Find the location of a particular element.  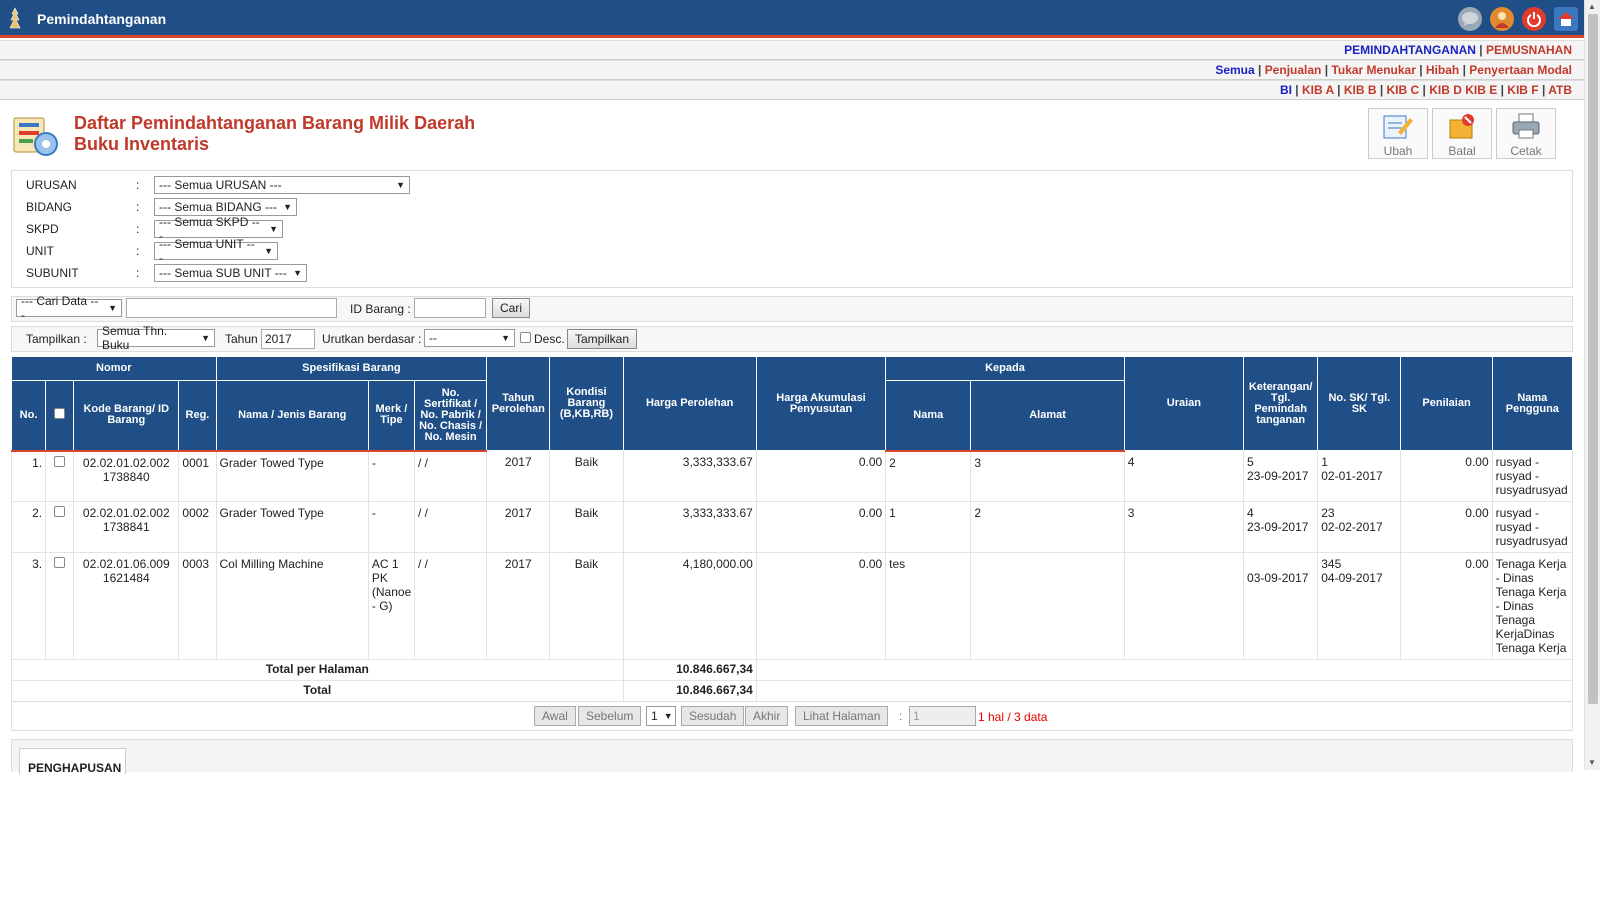

scrollbar-thumb is located at coordinates (1593, 359).